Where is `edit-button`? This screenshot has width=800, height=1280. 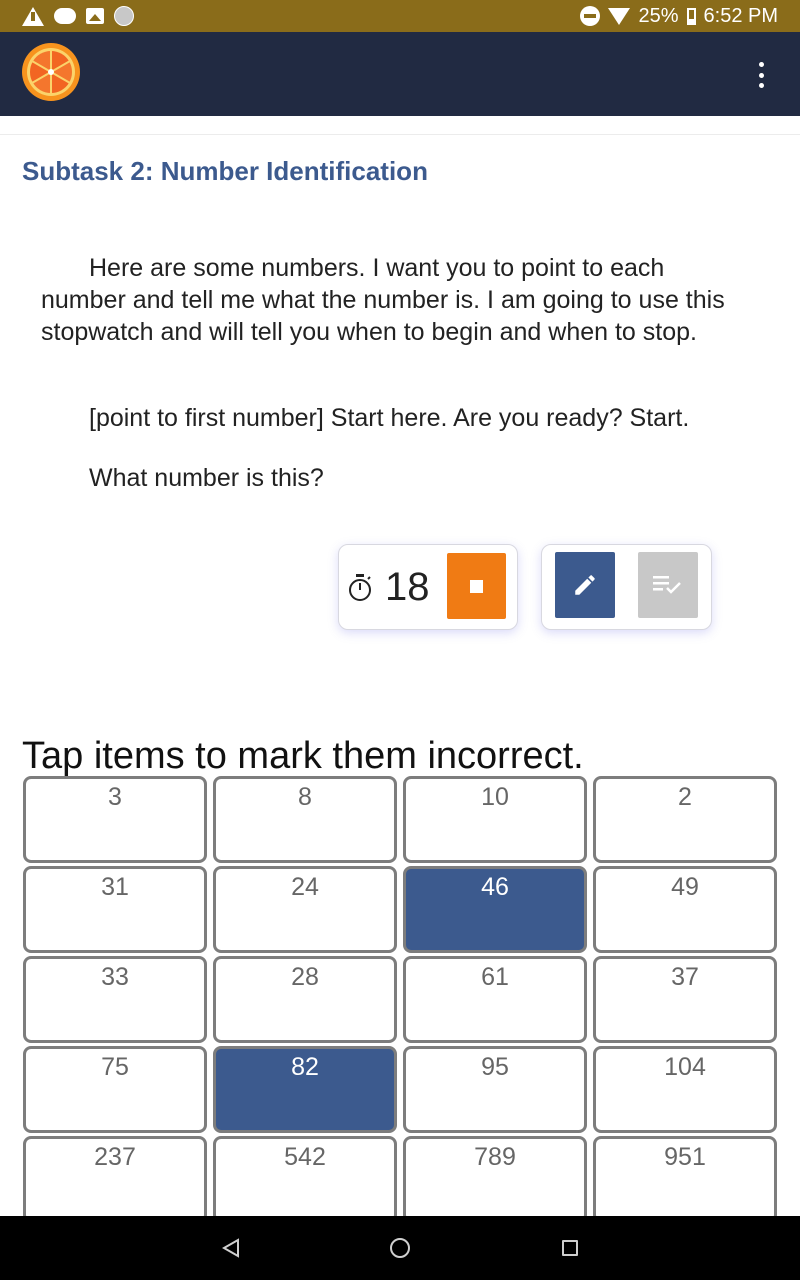
edit-button is located at coordinates (585, 585).